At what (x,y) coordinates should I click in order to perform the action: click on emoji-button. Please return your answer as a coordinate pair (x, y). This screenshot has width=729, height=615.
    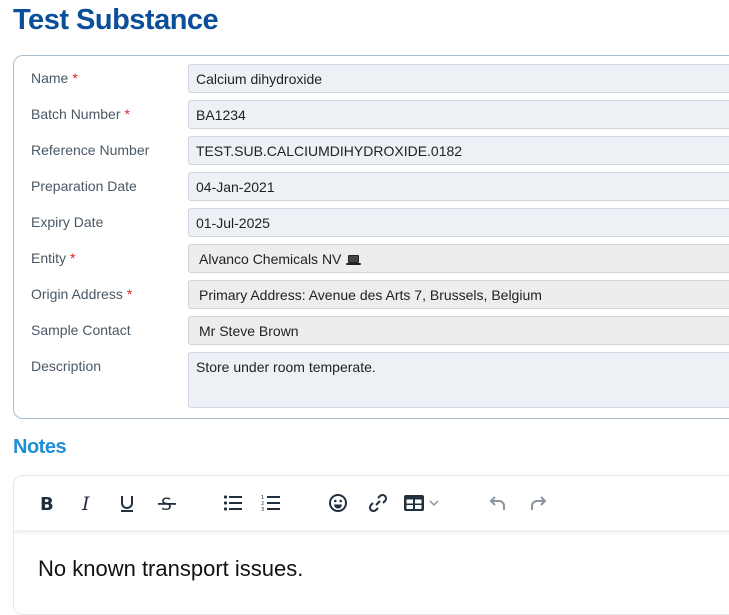
    Looking at the image, I should click on (338, 503).